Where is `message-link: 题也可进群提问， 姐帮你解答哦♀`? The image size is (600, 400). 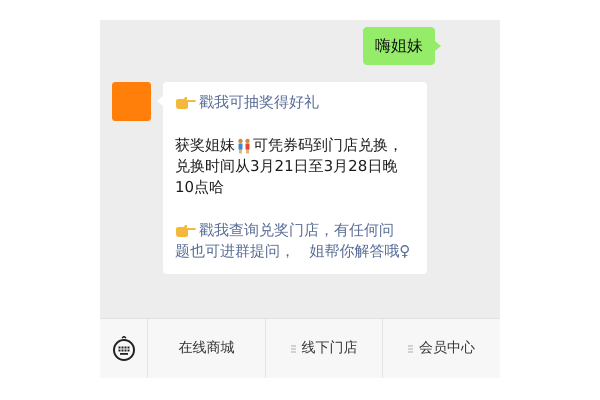
message-link: 题也可进群提问， 姐帮你解答哦♀ is located at coordinates (294, 251).